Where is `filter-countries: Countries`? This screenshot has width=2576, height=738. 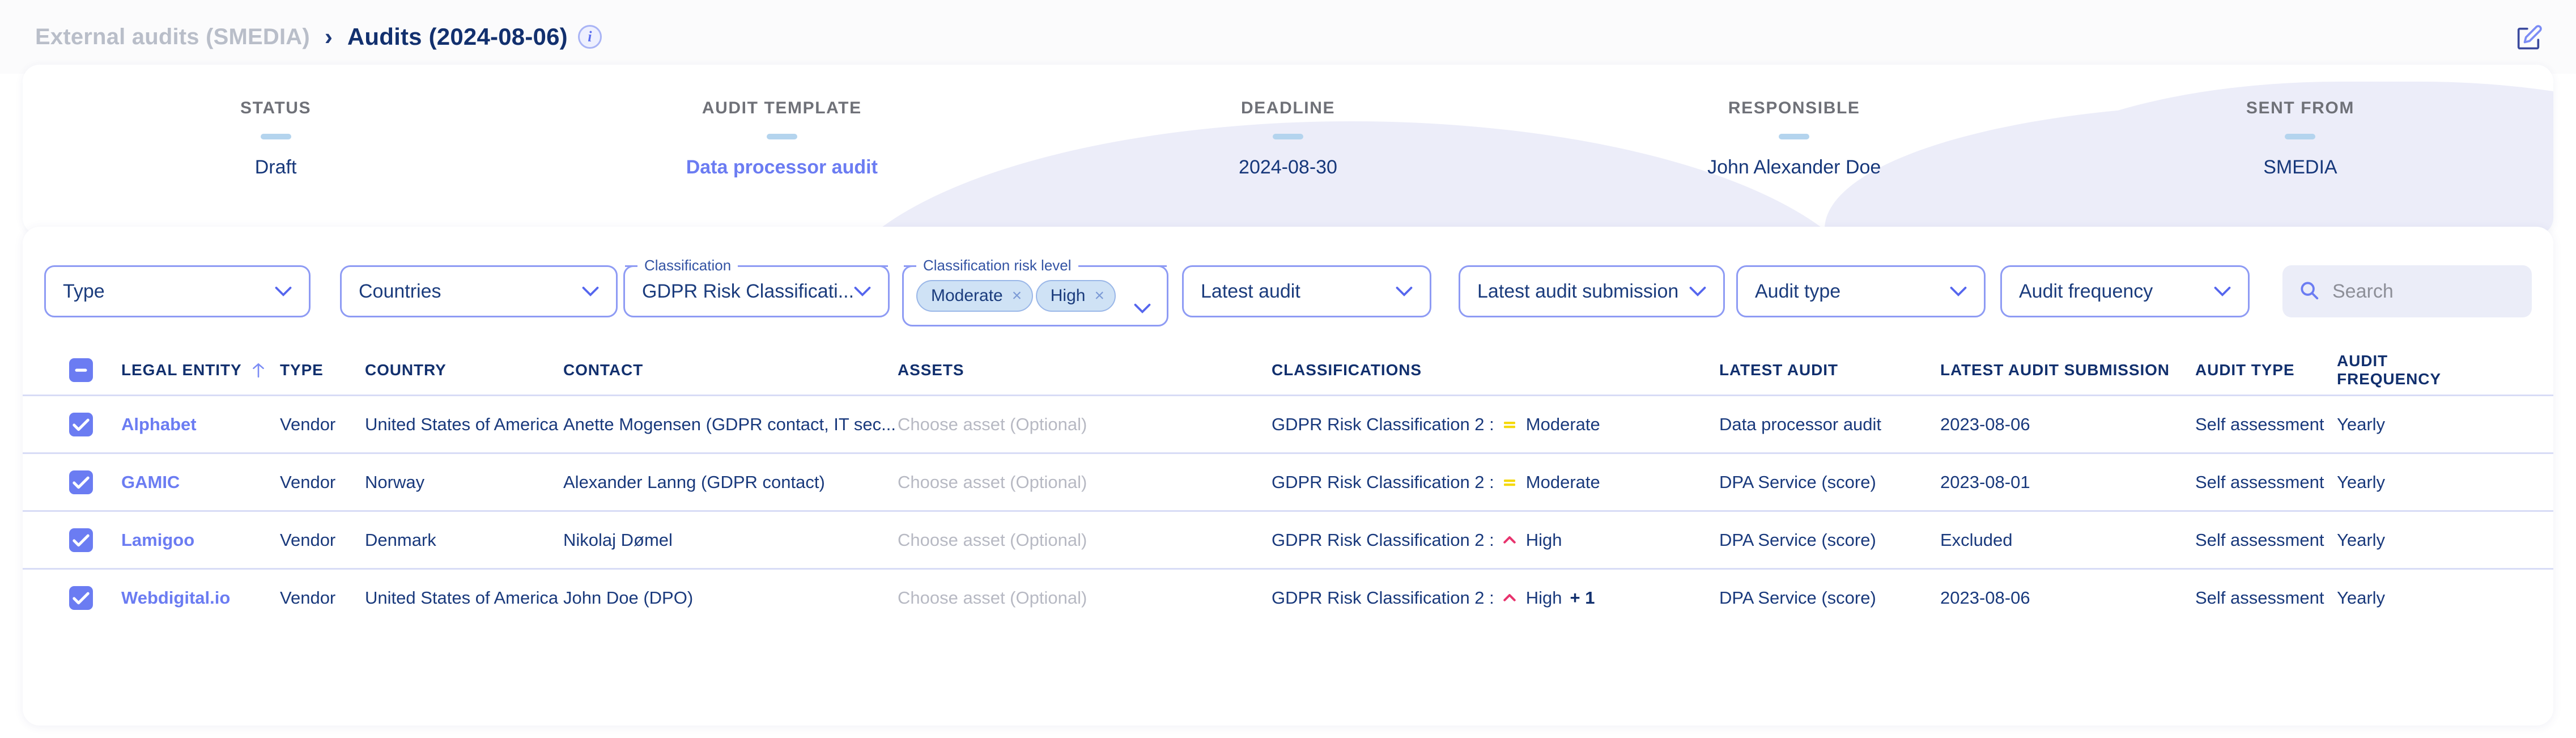
filter-countries: Countries is located at coordinates (479, 291).